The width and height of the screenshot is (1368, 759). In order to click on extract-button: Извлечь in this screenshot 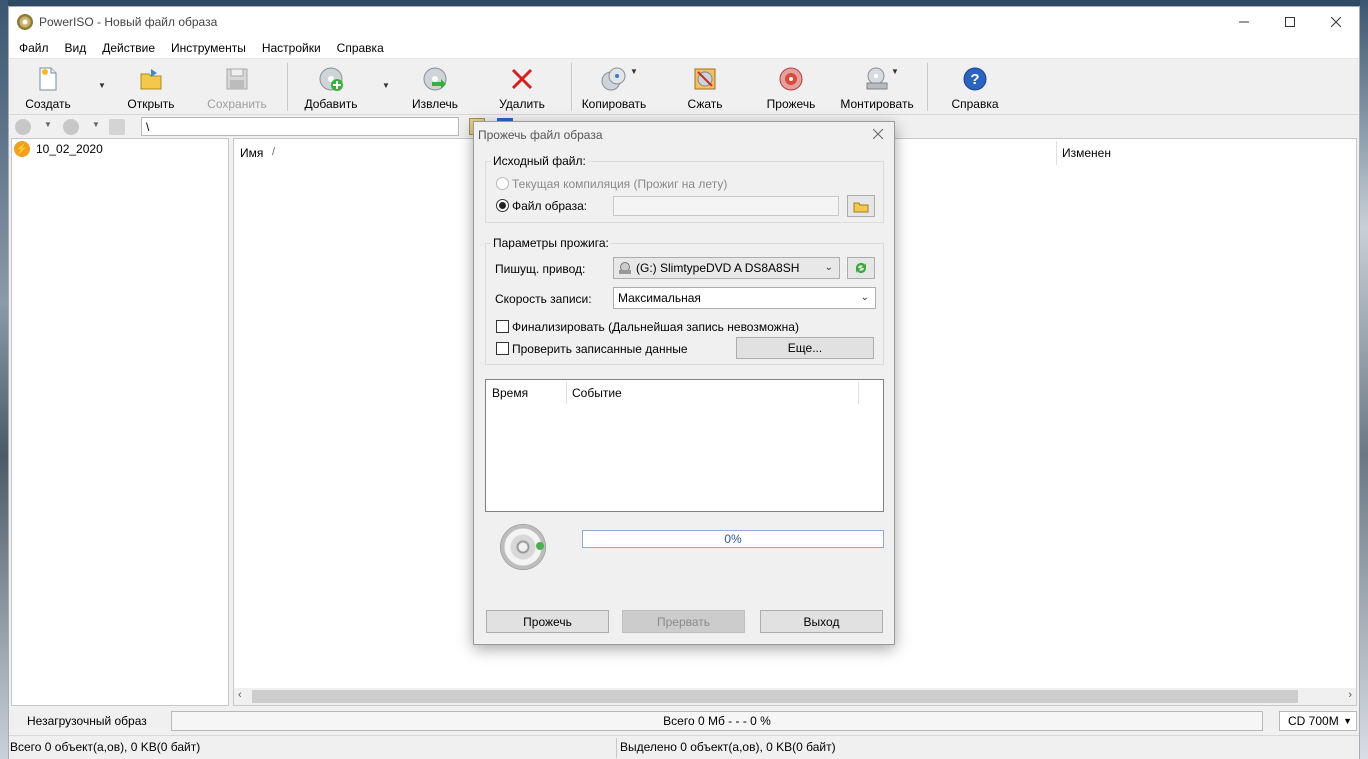, I will do `click(435, 87)`.